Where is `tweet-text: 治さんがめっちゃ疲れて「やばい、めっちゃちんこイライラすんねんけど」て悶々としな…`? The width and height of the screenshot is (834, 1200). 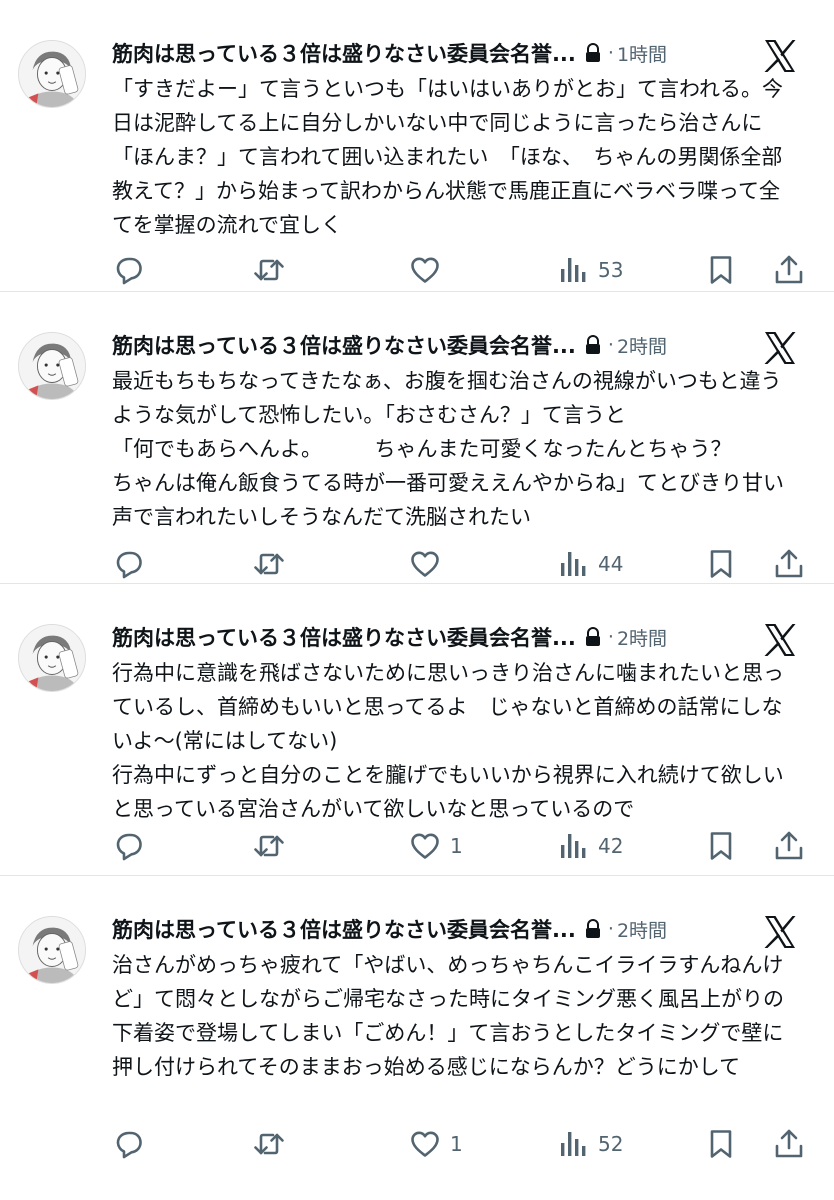
tweet-text: 治さんがめっちゃ疲れて「やばい、めっちゃちんこイライラすんねんけど」て悶々としな… is located at coordinates (448, 1016).